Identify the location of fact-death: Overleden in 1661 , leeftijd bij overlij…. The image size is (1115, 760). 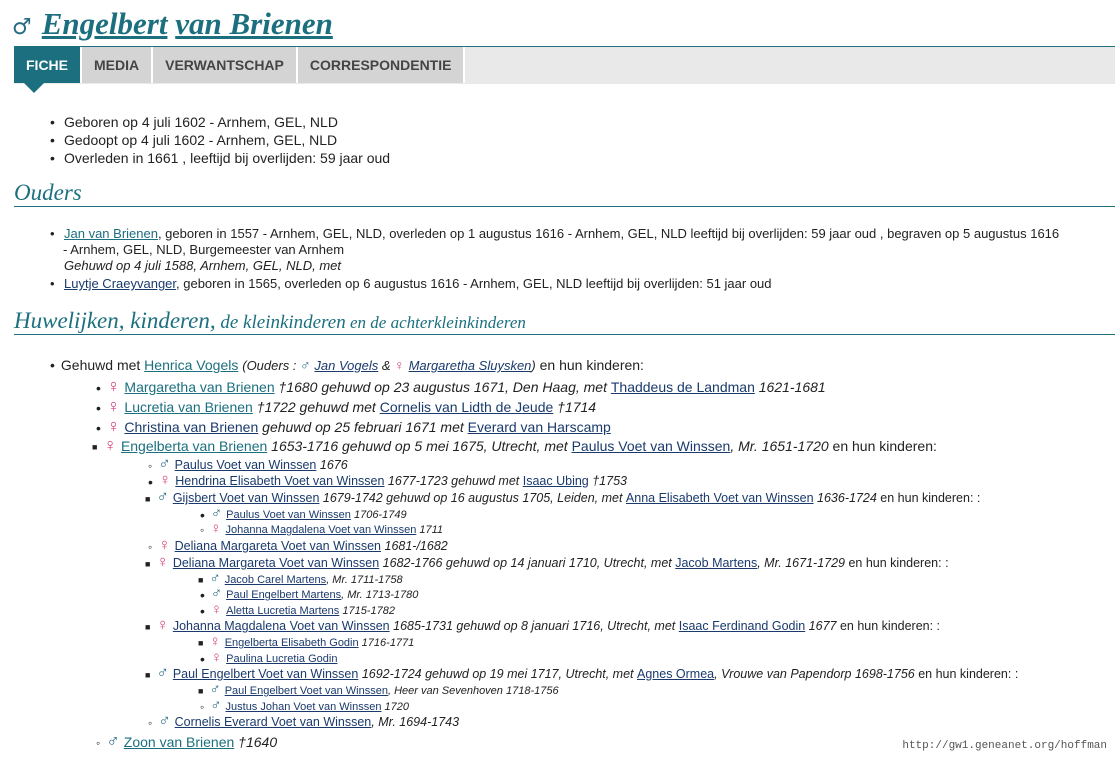
(220, 159).